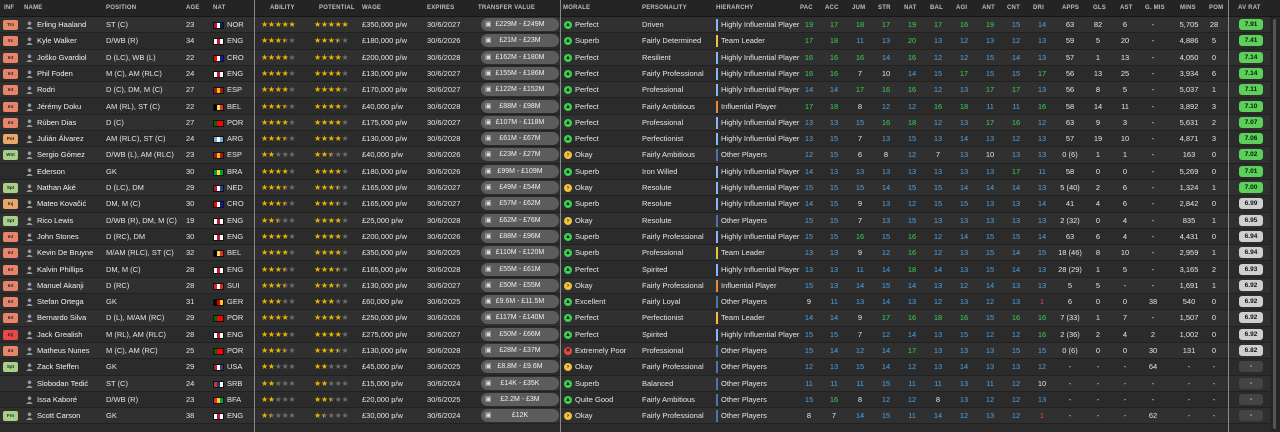 This screenshot has height=432, width=1280. Describe the element at coordinates (71, 318) in the screenshot. I see `player-name: Bernardo Silva` at that location.